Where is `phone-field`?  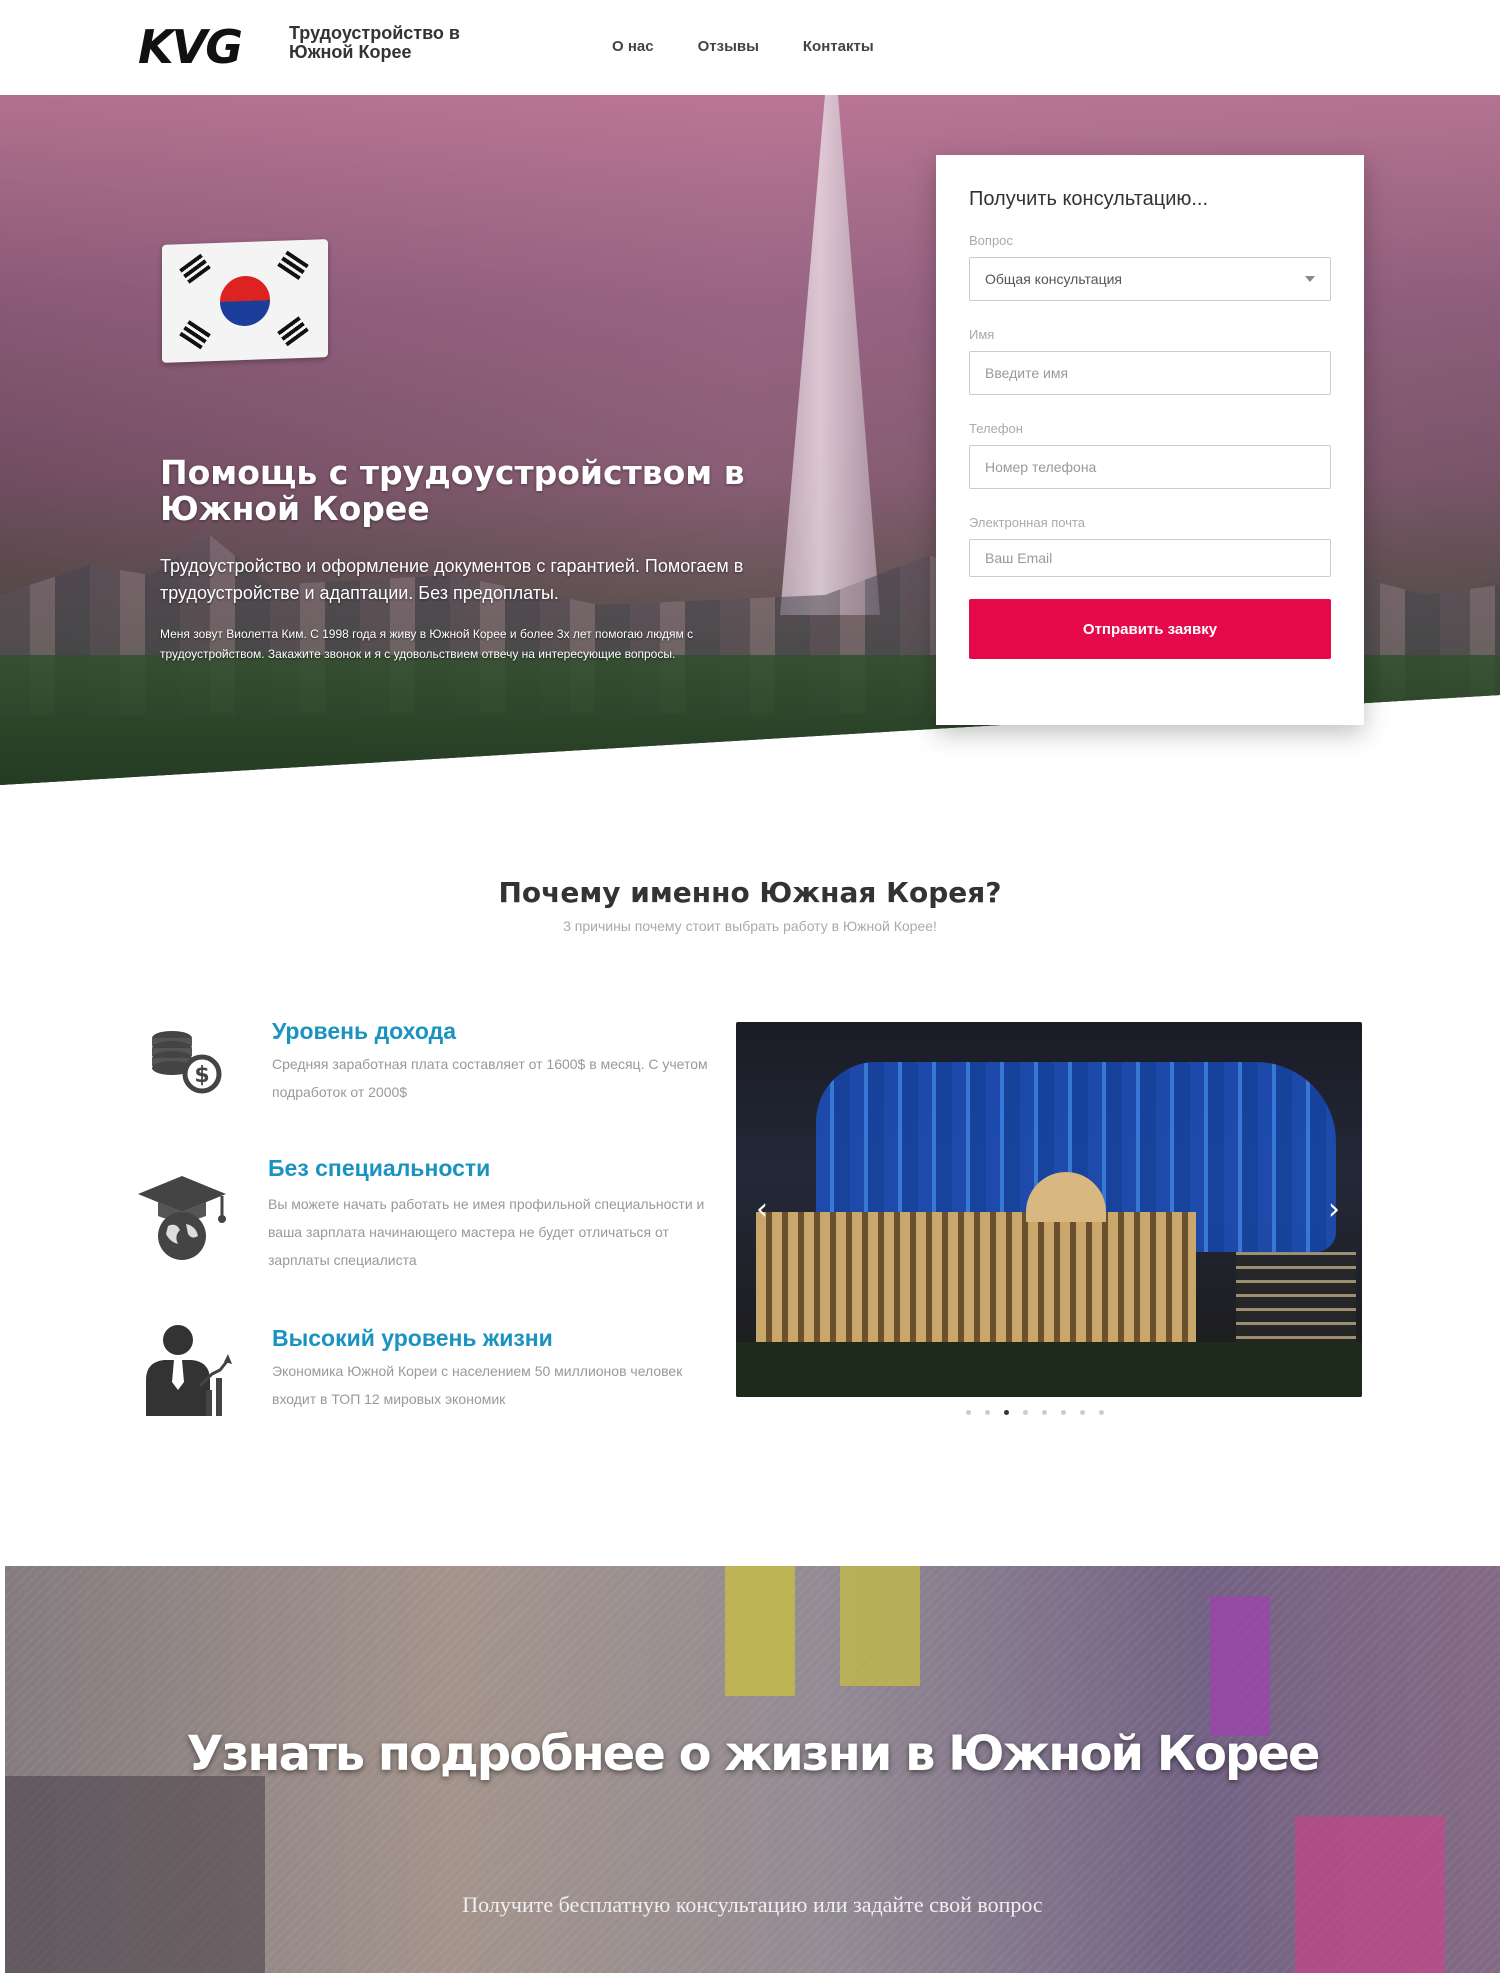
phone-field is located at coordinates (1150, 467).